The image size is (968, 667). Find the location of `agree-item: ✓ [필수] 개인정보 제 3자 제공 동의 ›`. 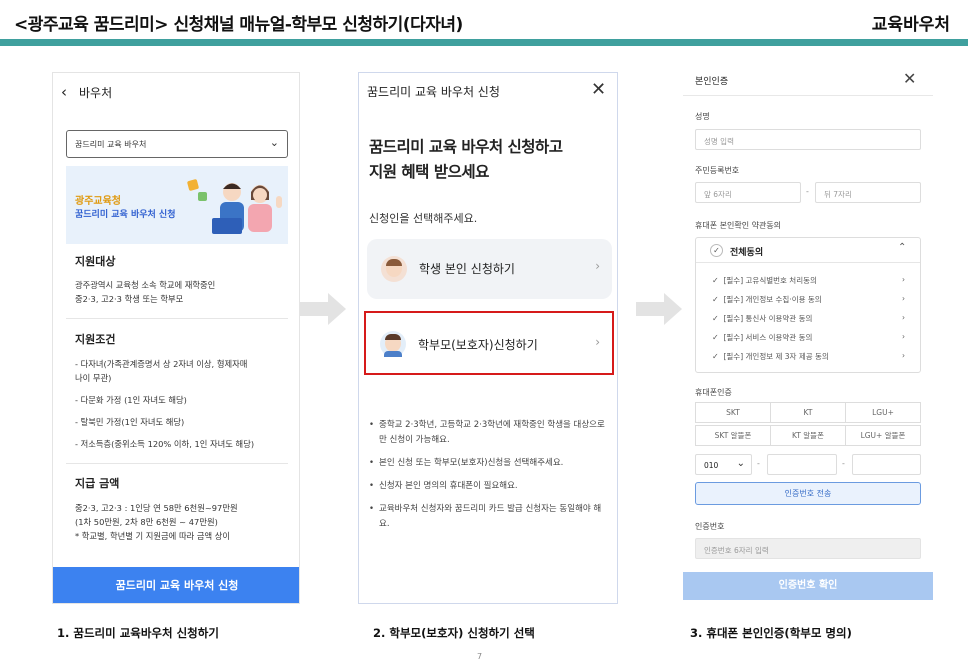

agree-item: ✓ [필수] 개인정보 제 3자 제공 동의 › is located at coordinates (808, 356).